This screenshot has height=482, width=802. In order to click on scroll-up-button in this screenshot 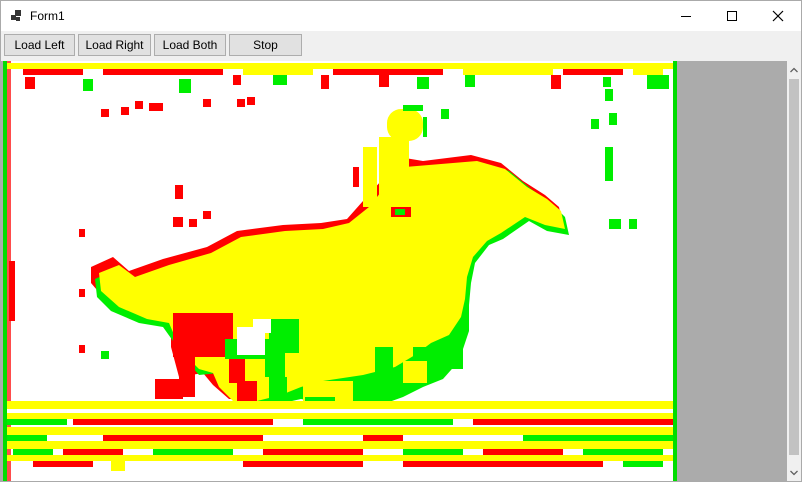, I will do `click(794, 69)`.